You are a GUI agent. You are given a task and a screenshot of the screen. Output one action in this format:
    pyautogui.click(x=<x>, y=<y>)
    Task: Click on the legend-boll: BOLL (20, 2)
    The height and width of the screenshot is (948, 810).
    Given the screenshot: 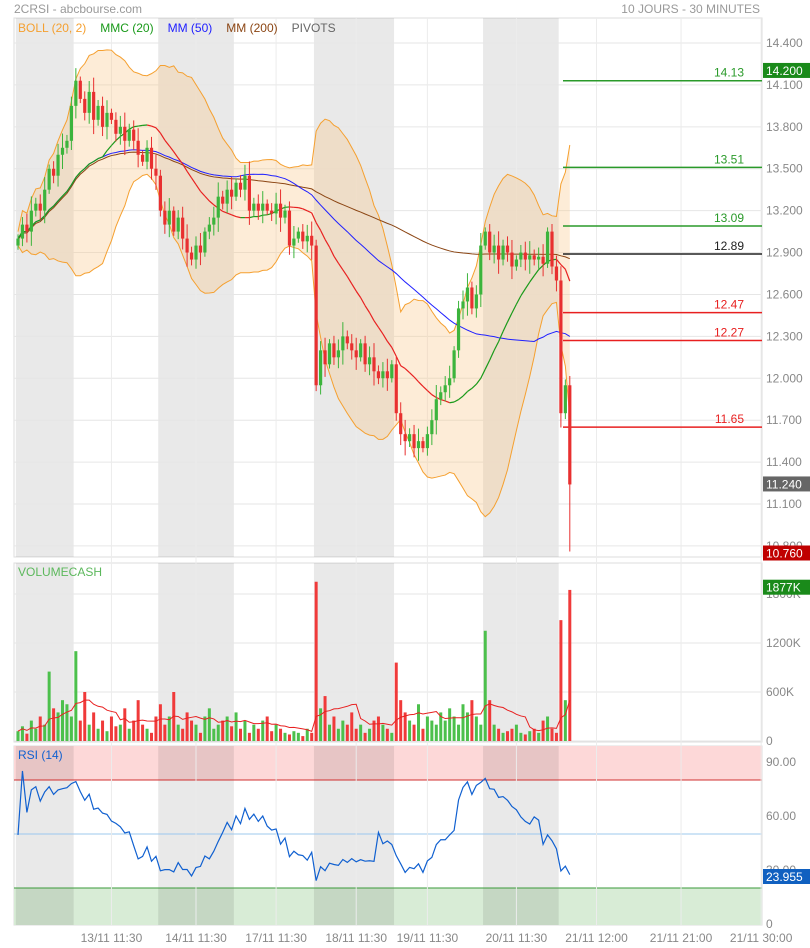 What is the action you would take?
    pyautogui.click(x=52, y=28)
    